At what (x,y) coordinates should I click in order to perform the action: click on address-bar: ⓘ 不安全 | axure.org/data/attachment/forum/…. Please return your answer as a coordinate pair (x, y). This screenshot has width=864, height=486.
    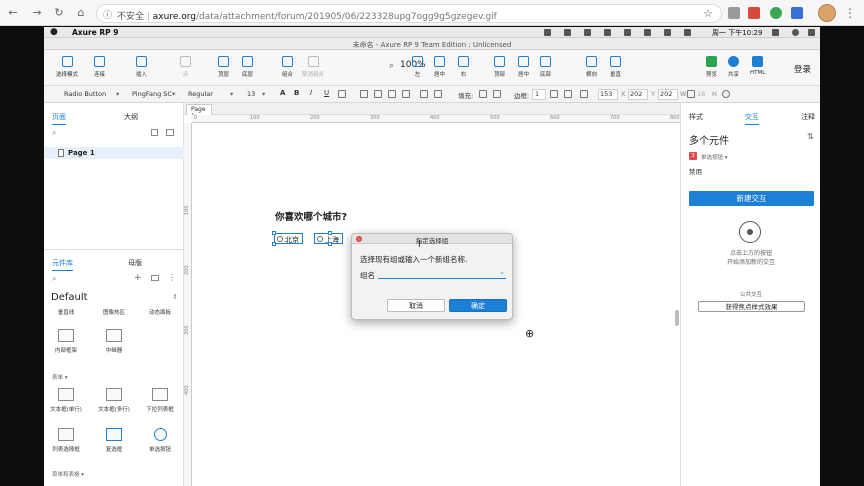
    Looking at the image, I should click on (409, 13).